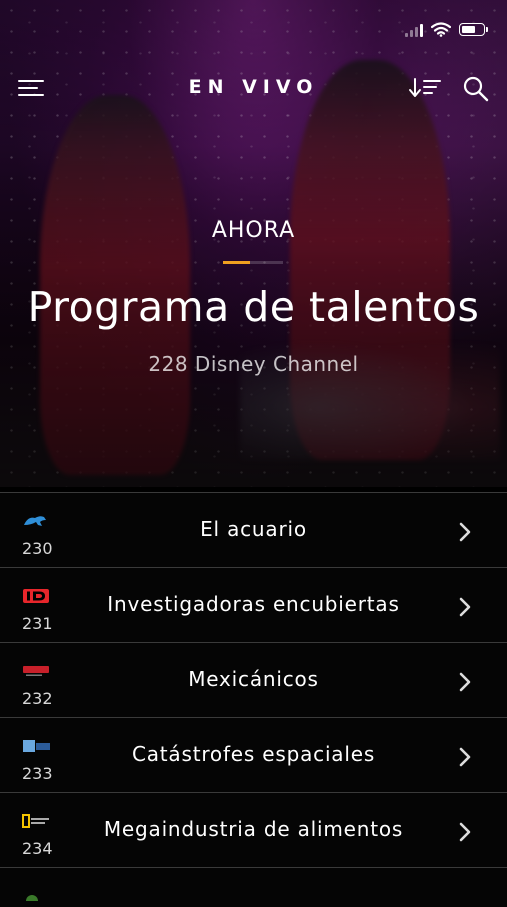 This screenshot has height=907, width=507. I want to click on discovery-science-logo-icon, so click(37, 746).